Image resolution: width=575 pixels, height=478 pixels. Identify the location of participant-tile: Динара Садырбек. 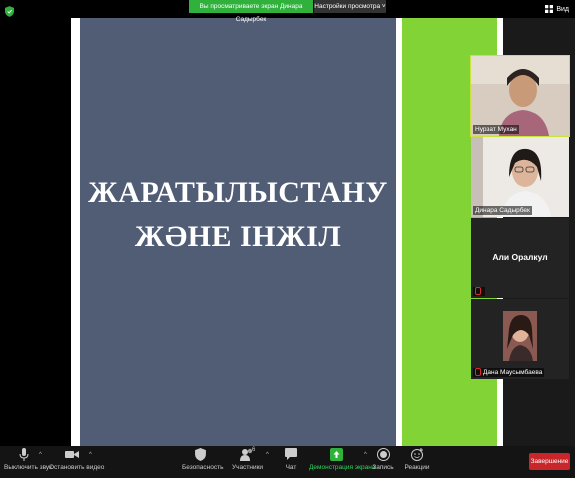
(520, 177).